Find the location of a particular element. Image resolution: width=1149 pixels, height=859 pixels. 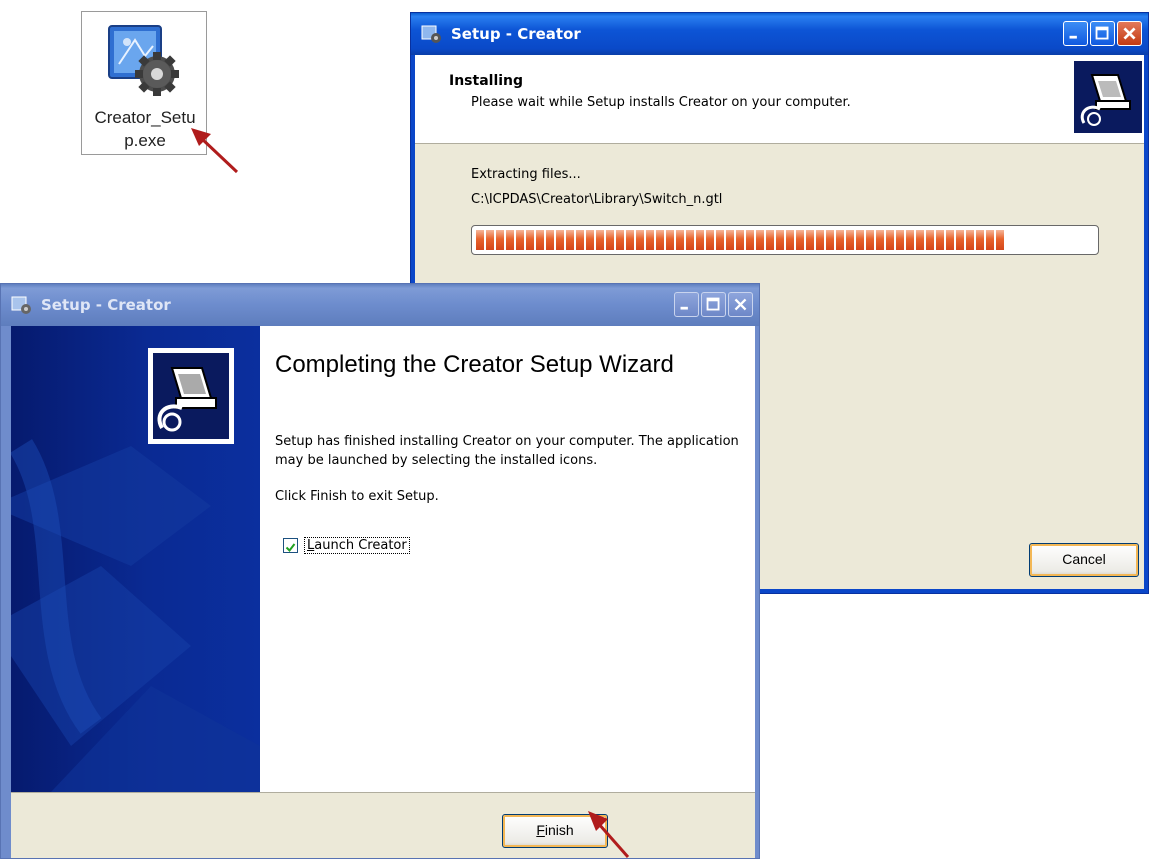

launch-creator-checkbox is located at coordinates (290, 545).